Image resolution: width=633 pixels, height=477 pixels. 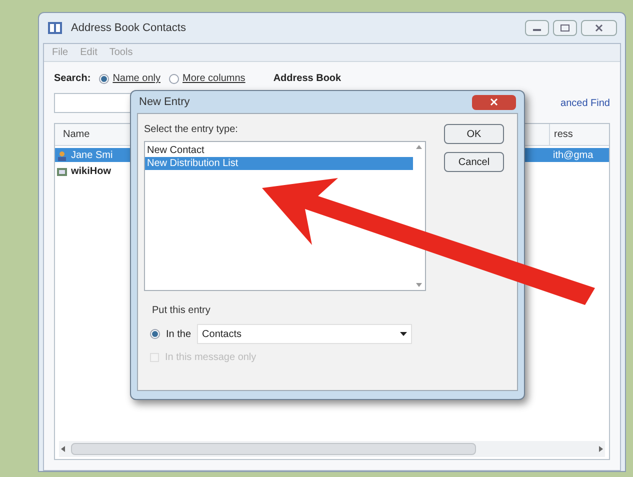 What do you see at coordinates (573, 156) in the screenshot?
I see `table-cell-text: ith@gma` at bounding box center [573, 156].